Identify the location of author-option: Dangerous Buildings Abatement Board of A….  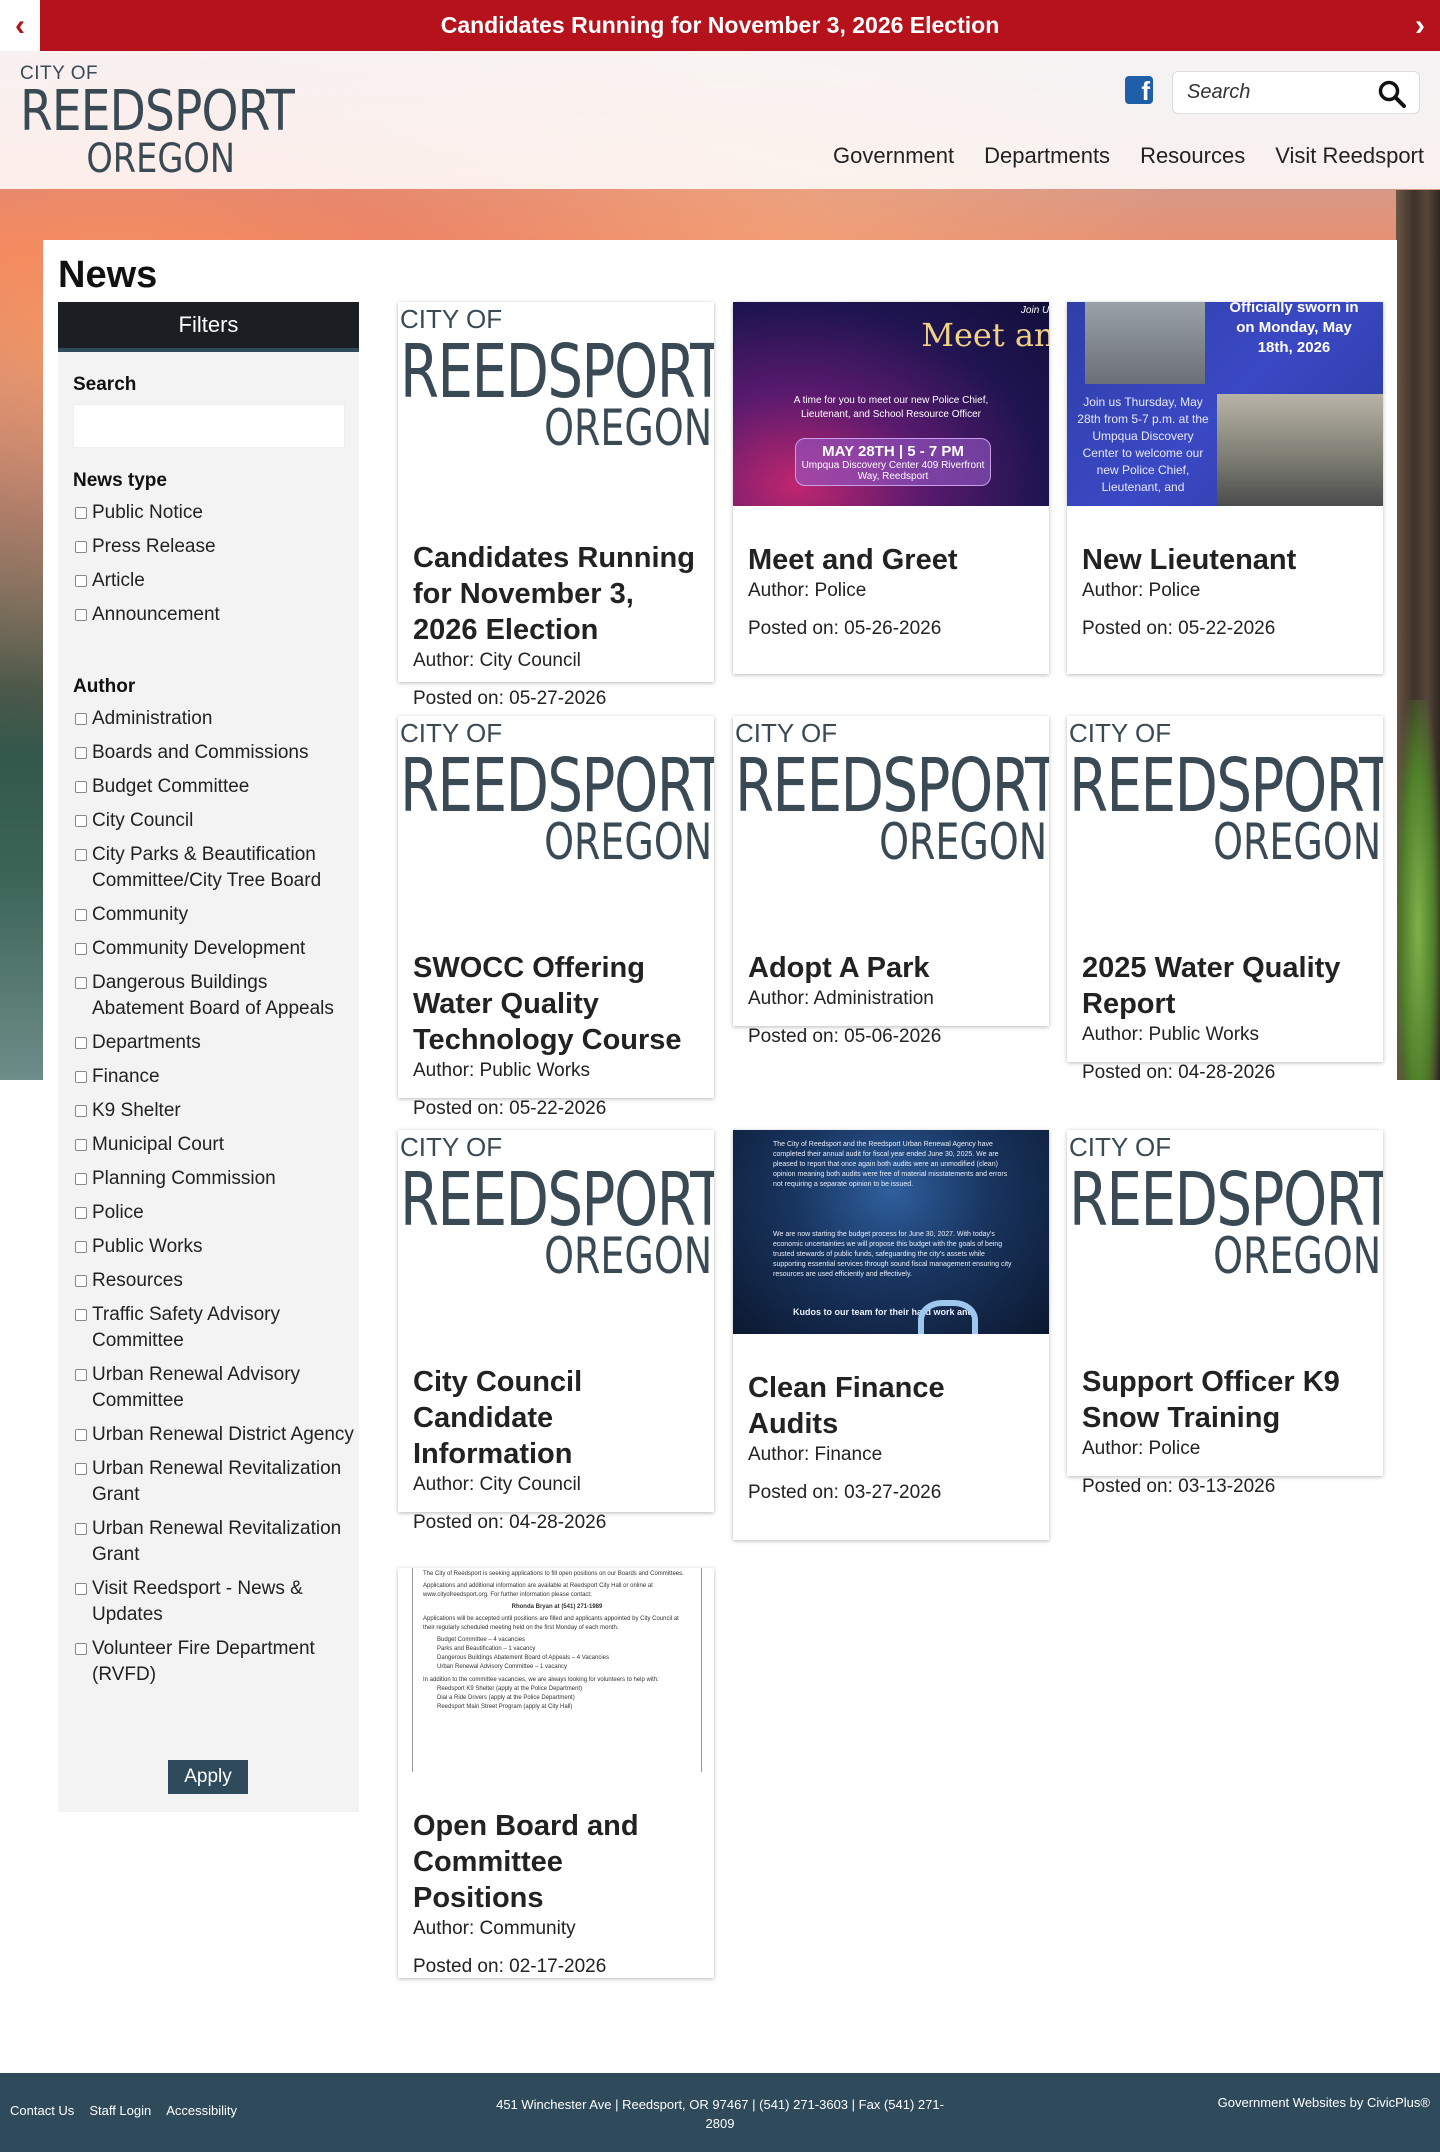
(215, 996).